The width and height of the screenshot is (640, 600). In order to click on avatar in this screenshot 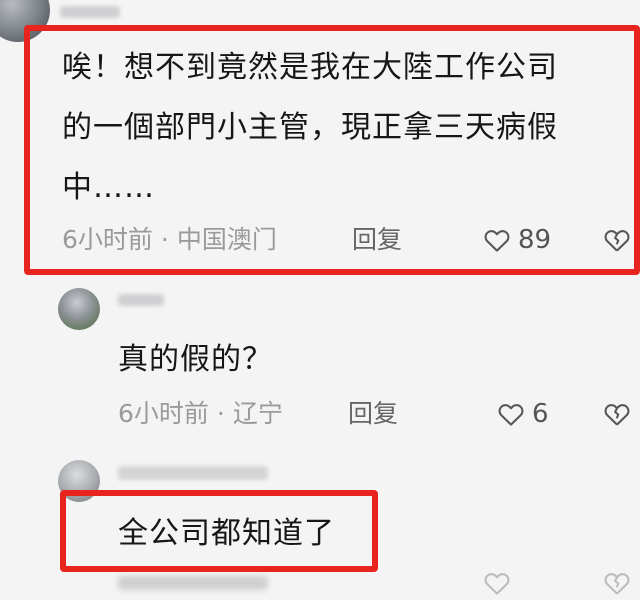, I will do `click(79, 309)`.